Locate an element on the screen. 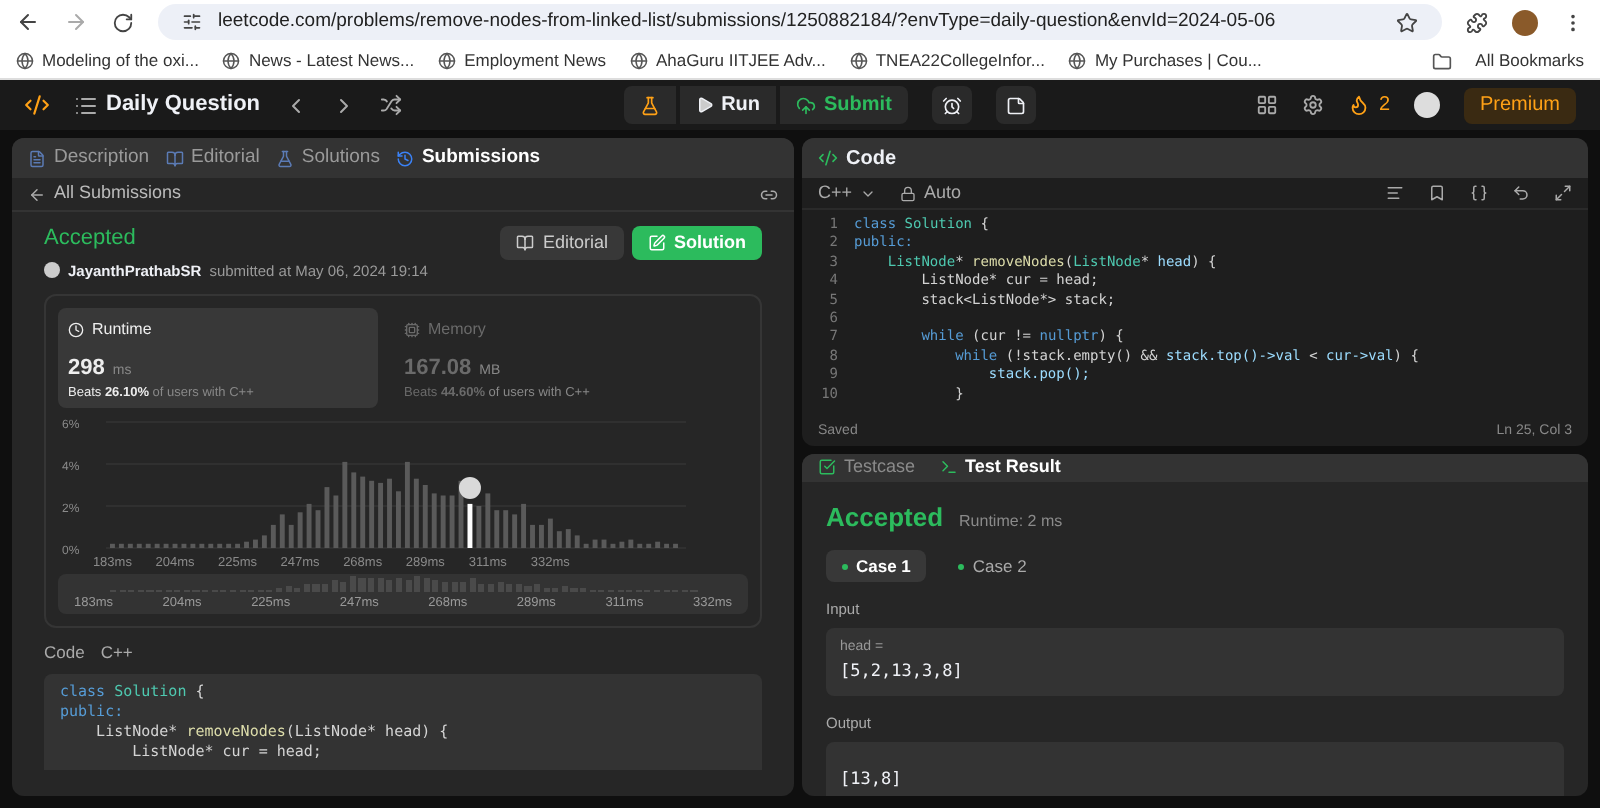 The height and width of the screenshot is (808, 1600). back-arrow-icon is located at coordinates (37, 194).